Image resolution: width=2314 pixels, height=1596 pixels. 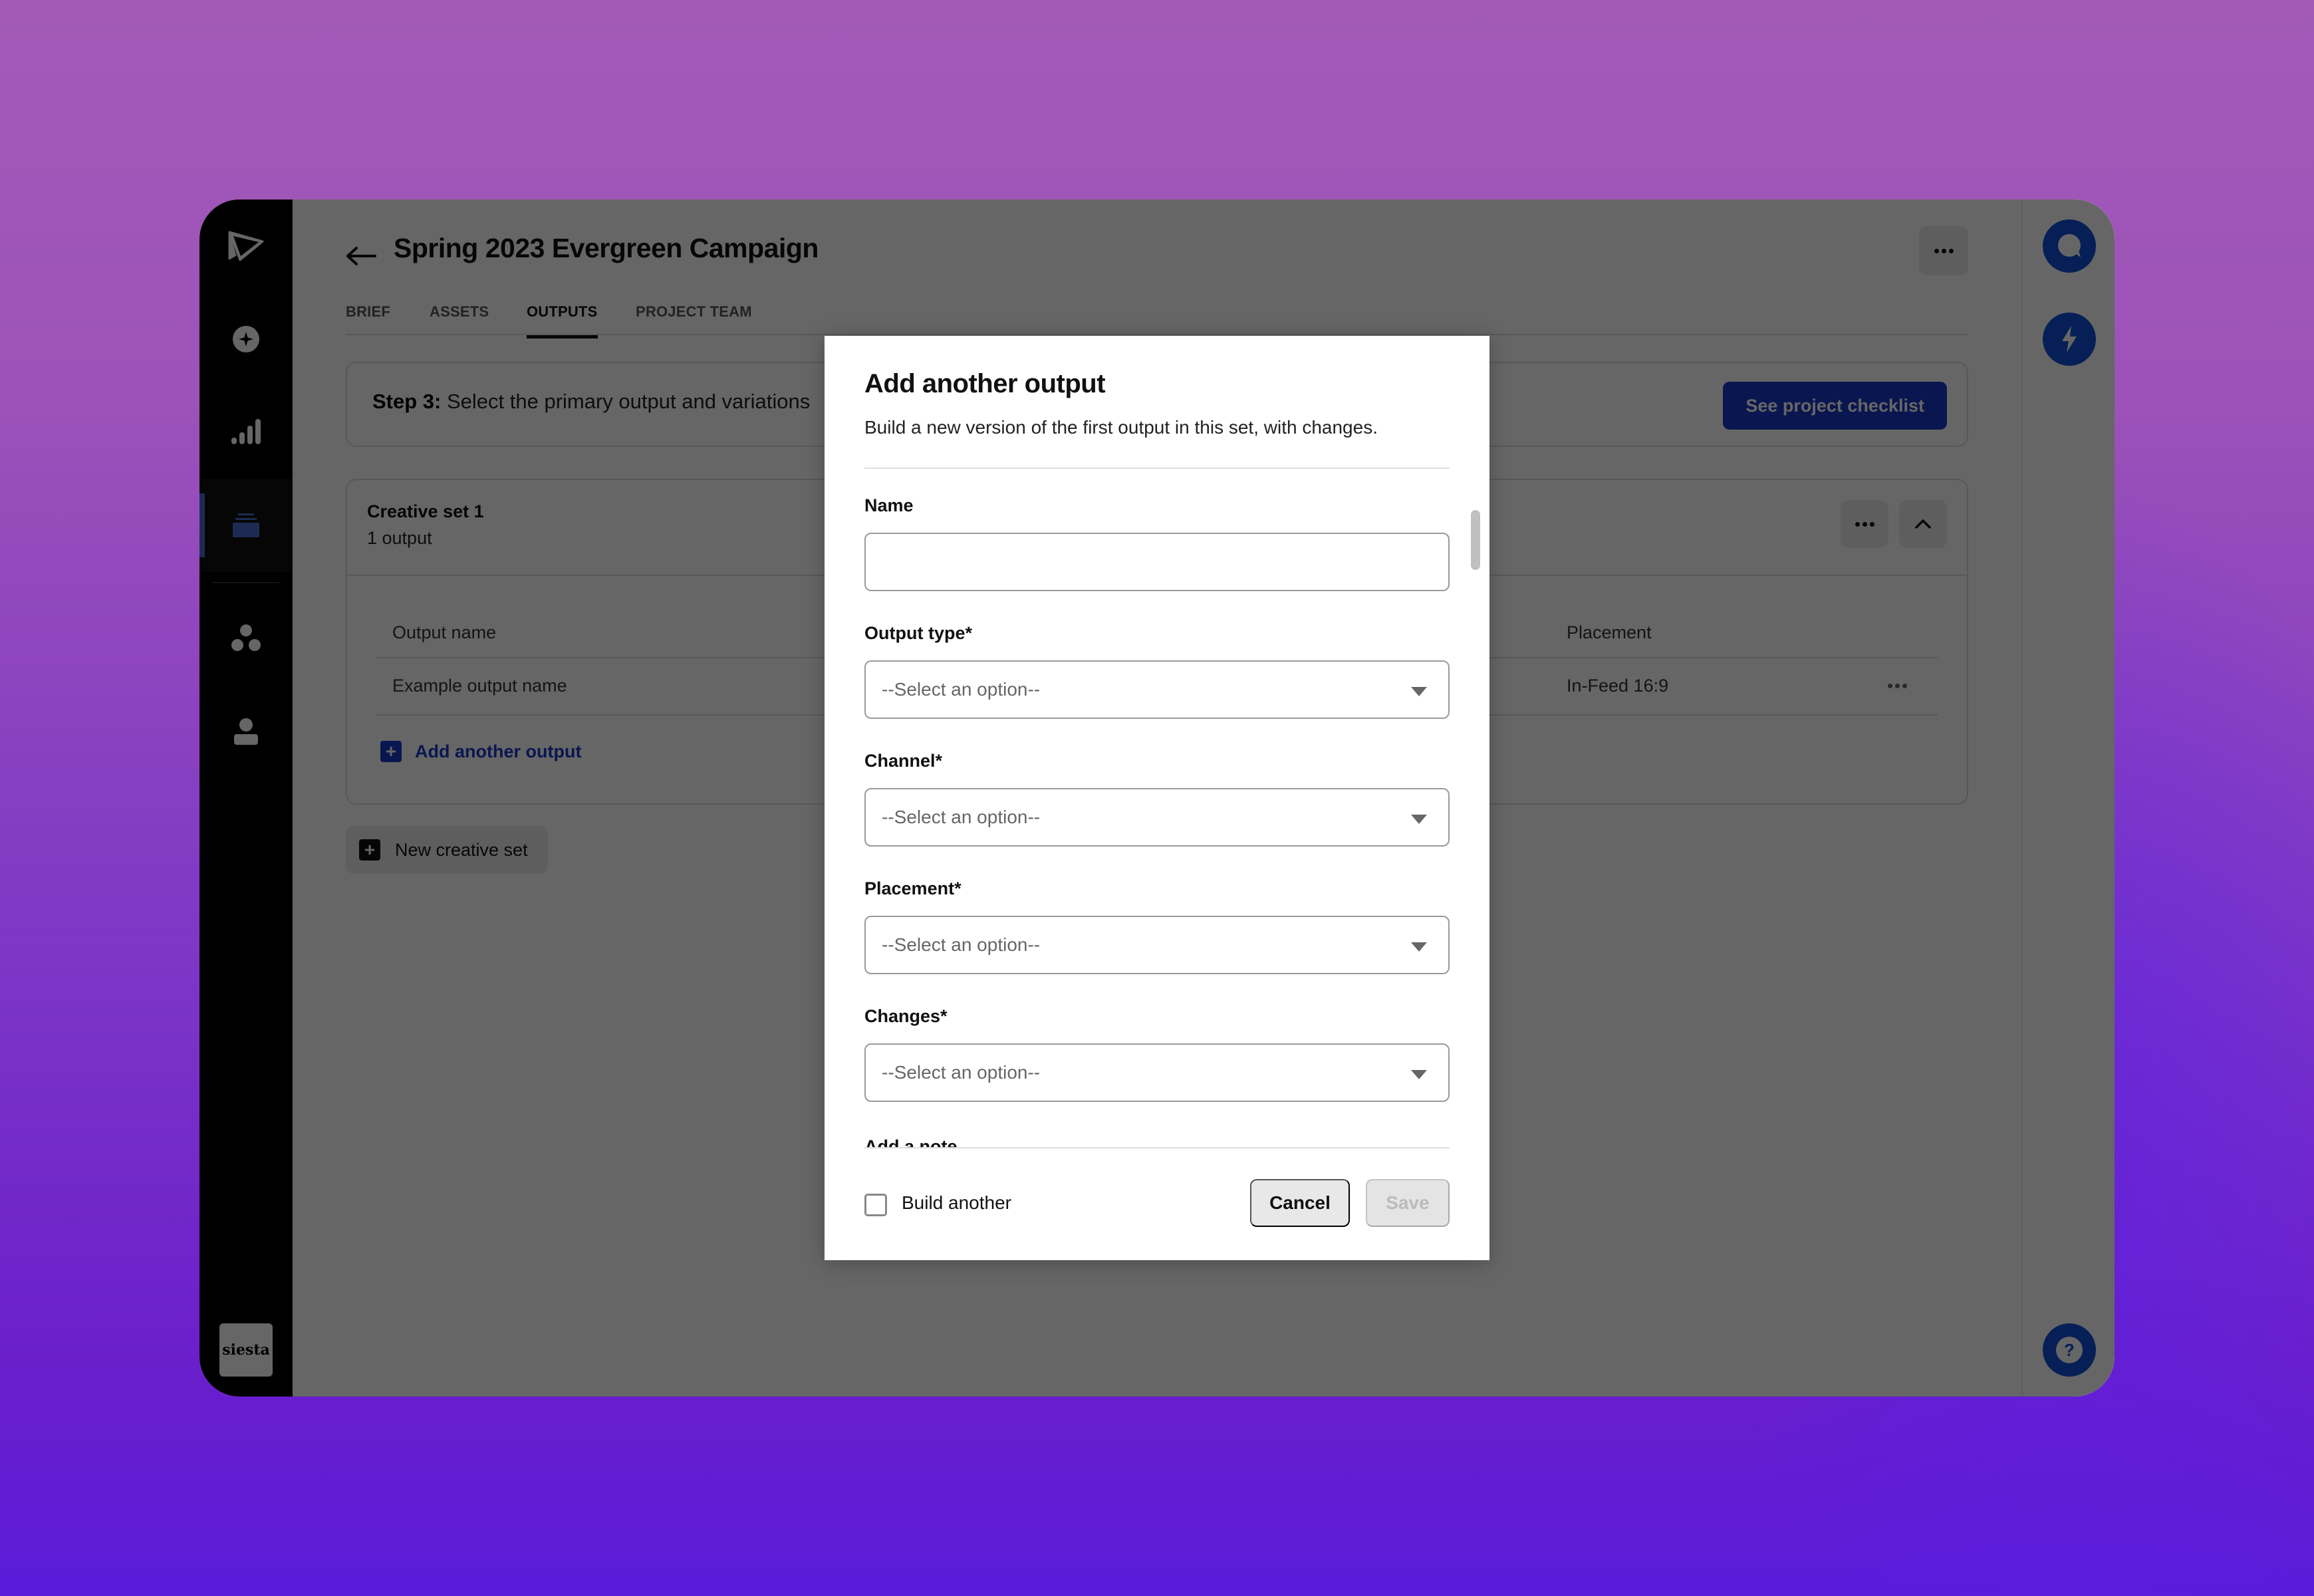 What do you see at coordinates (904, 761) in the screenshot?
I see `channel-label: Channel*` at bounding box center [904, 761].